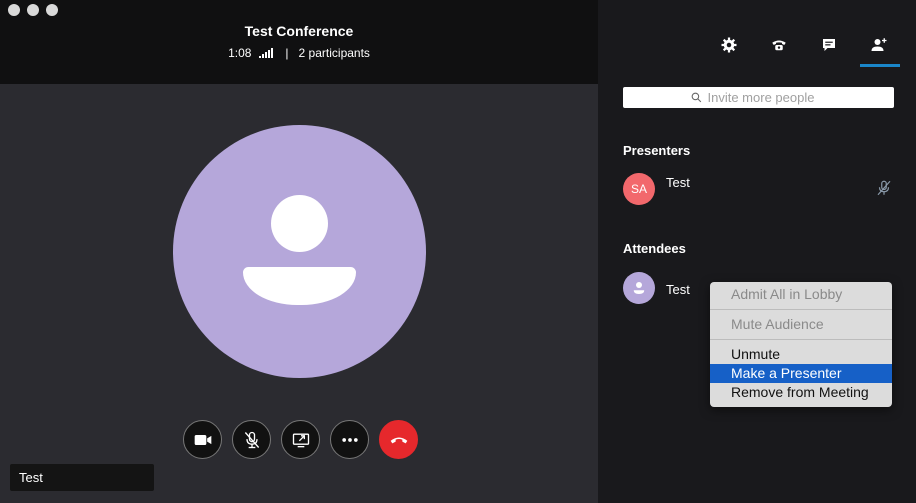 This screenshot has height=503, width=916. I want to click on call-controls, so click(300, 439).